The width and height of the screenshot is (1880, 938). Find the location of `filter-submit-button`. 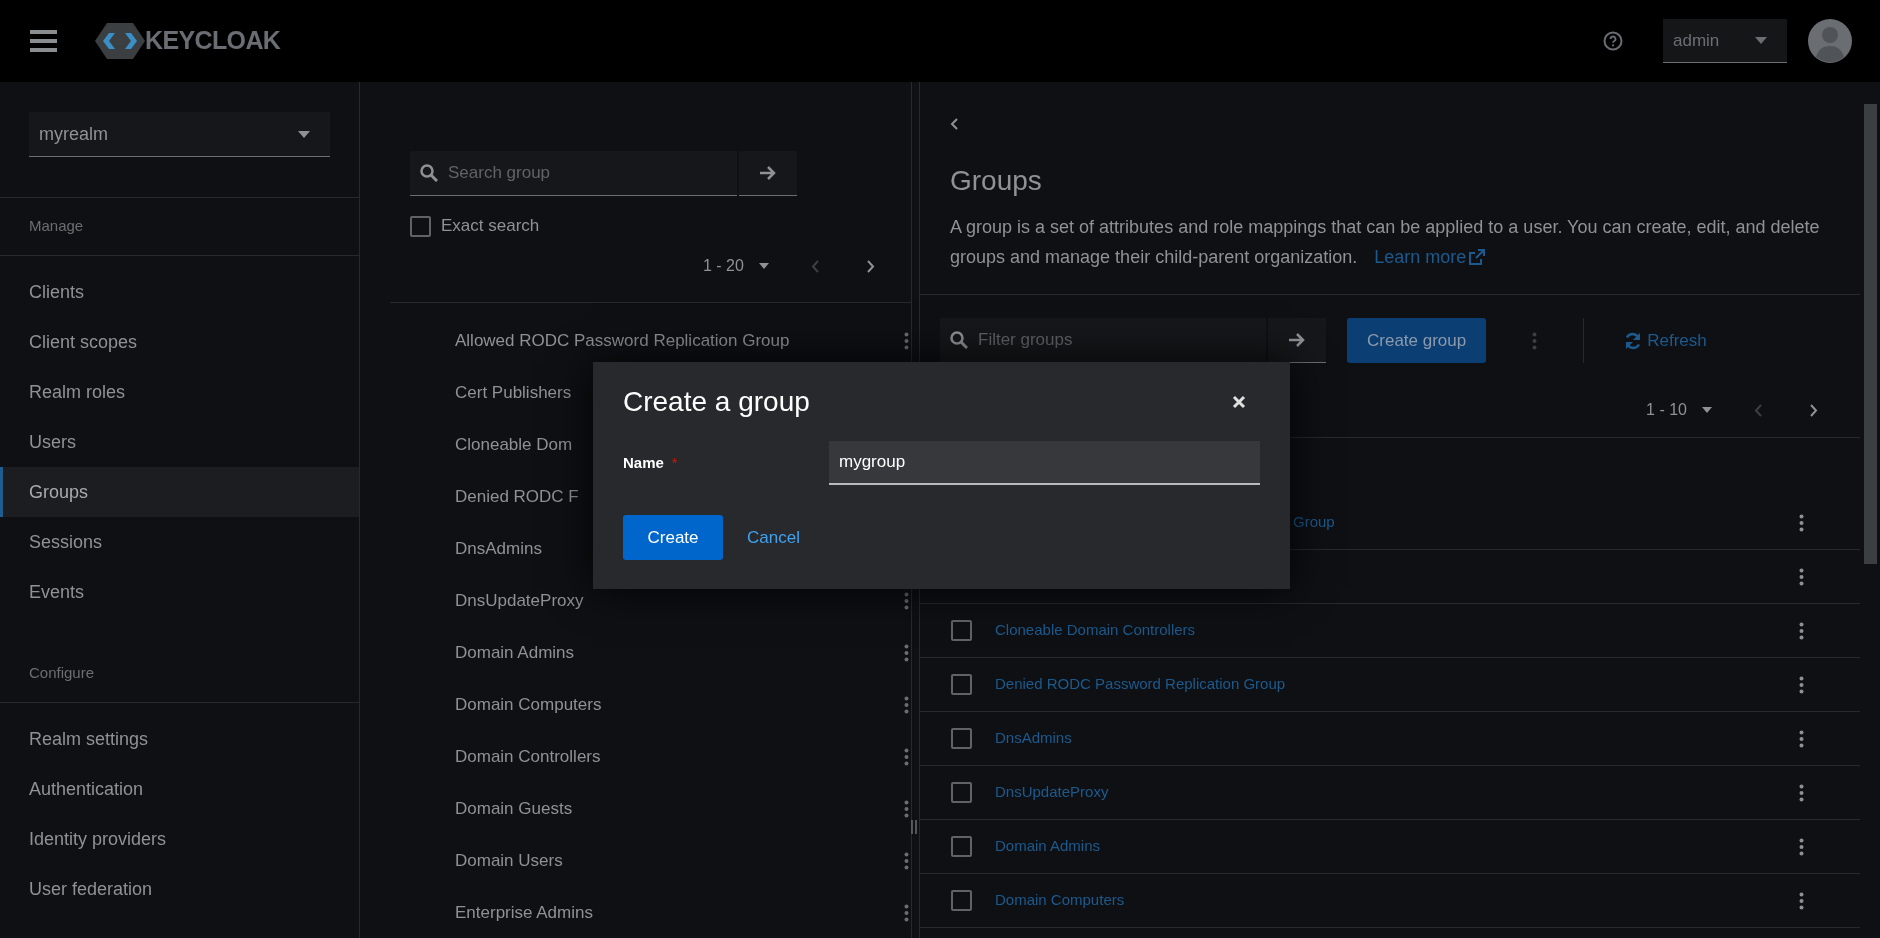

filter-submit-button is located at coordinates (1297, 340).